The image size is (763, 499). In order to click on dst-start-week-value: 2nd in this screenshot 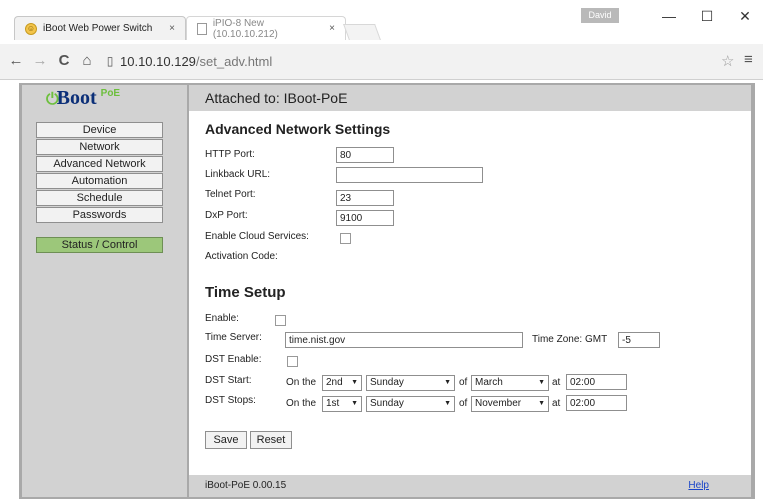, I will do `click(334, 382)`.